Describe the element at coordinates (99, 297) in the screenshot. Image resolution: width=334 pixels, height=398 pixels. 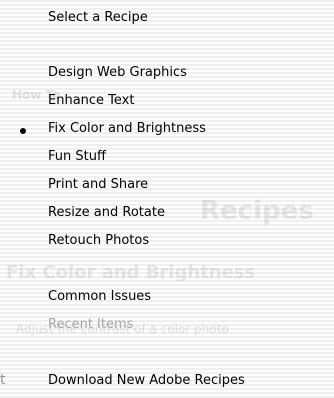
I see `menu-item-common-issues: Common Issues` at that location.